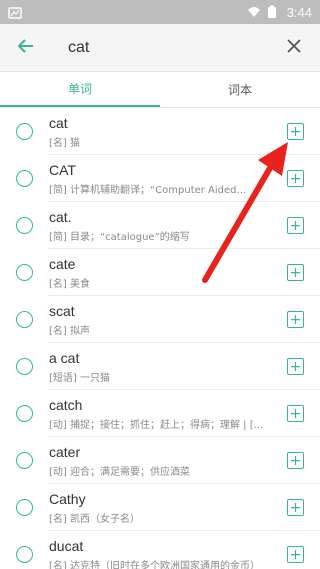 This screenshot has width=320, height=569. What do you see at coordinates (94, 519) in the screenshot?
I see `item-definition: [名] 凯西（女子名）` at bounding box center [94, 519].